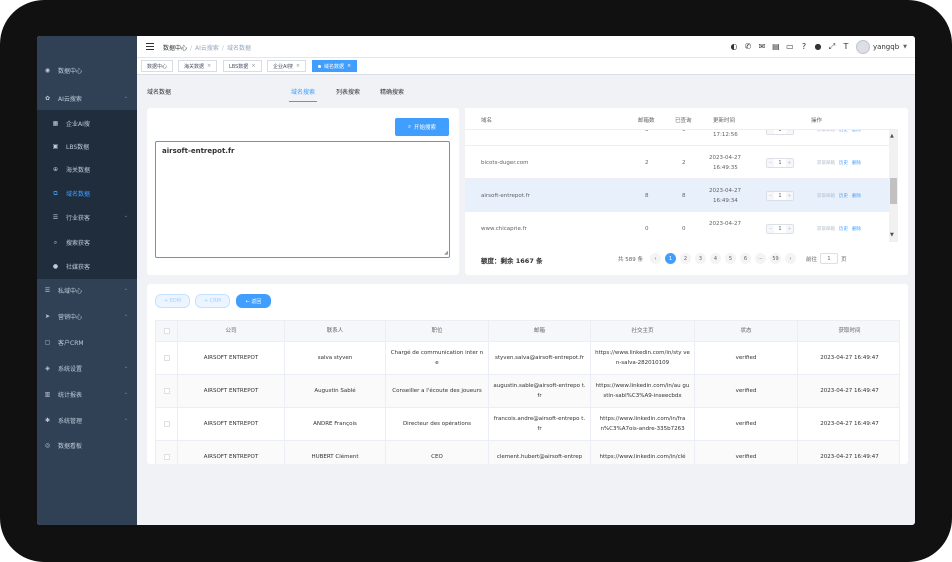  I want to click on document-icon: ▤, so click(776, 47).